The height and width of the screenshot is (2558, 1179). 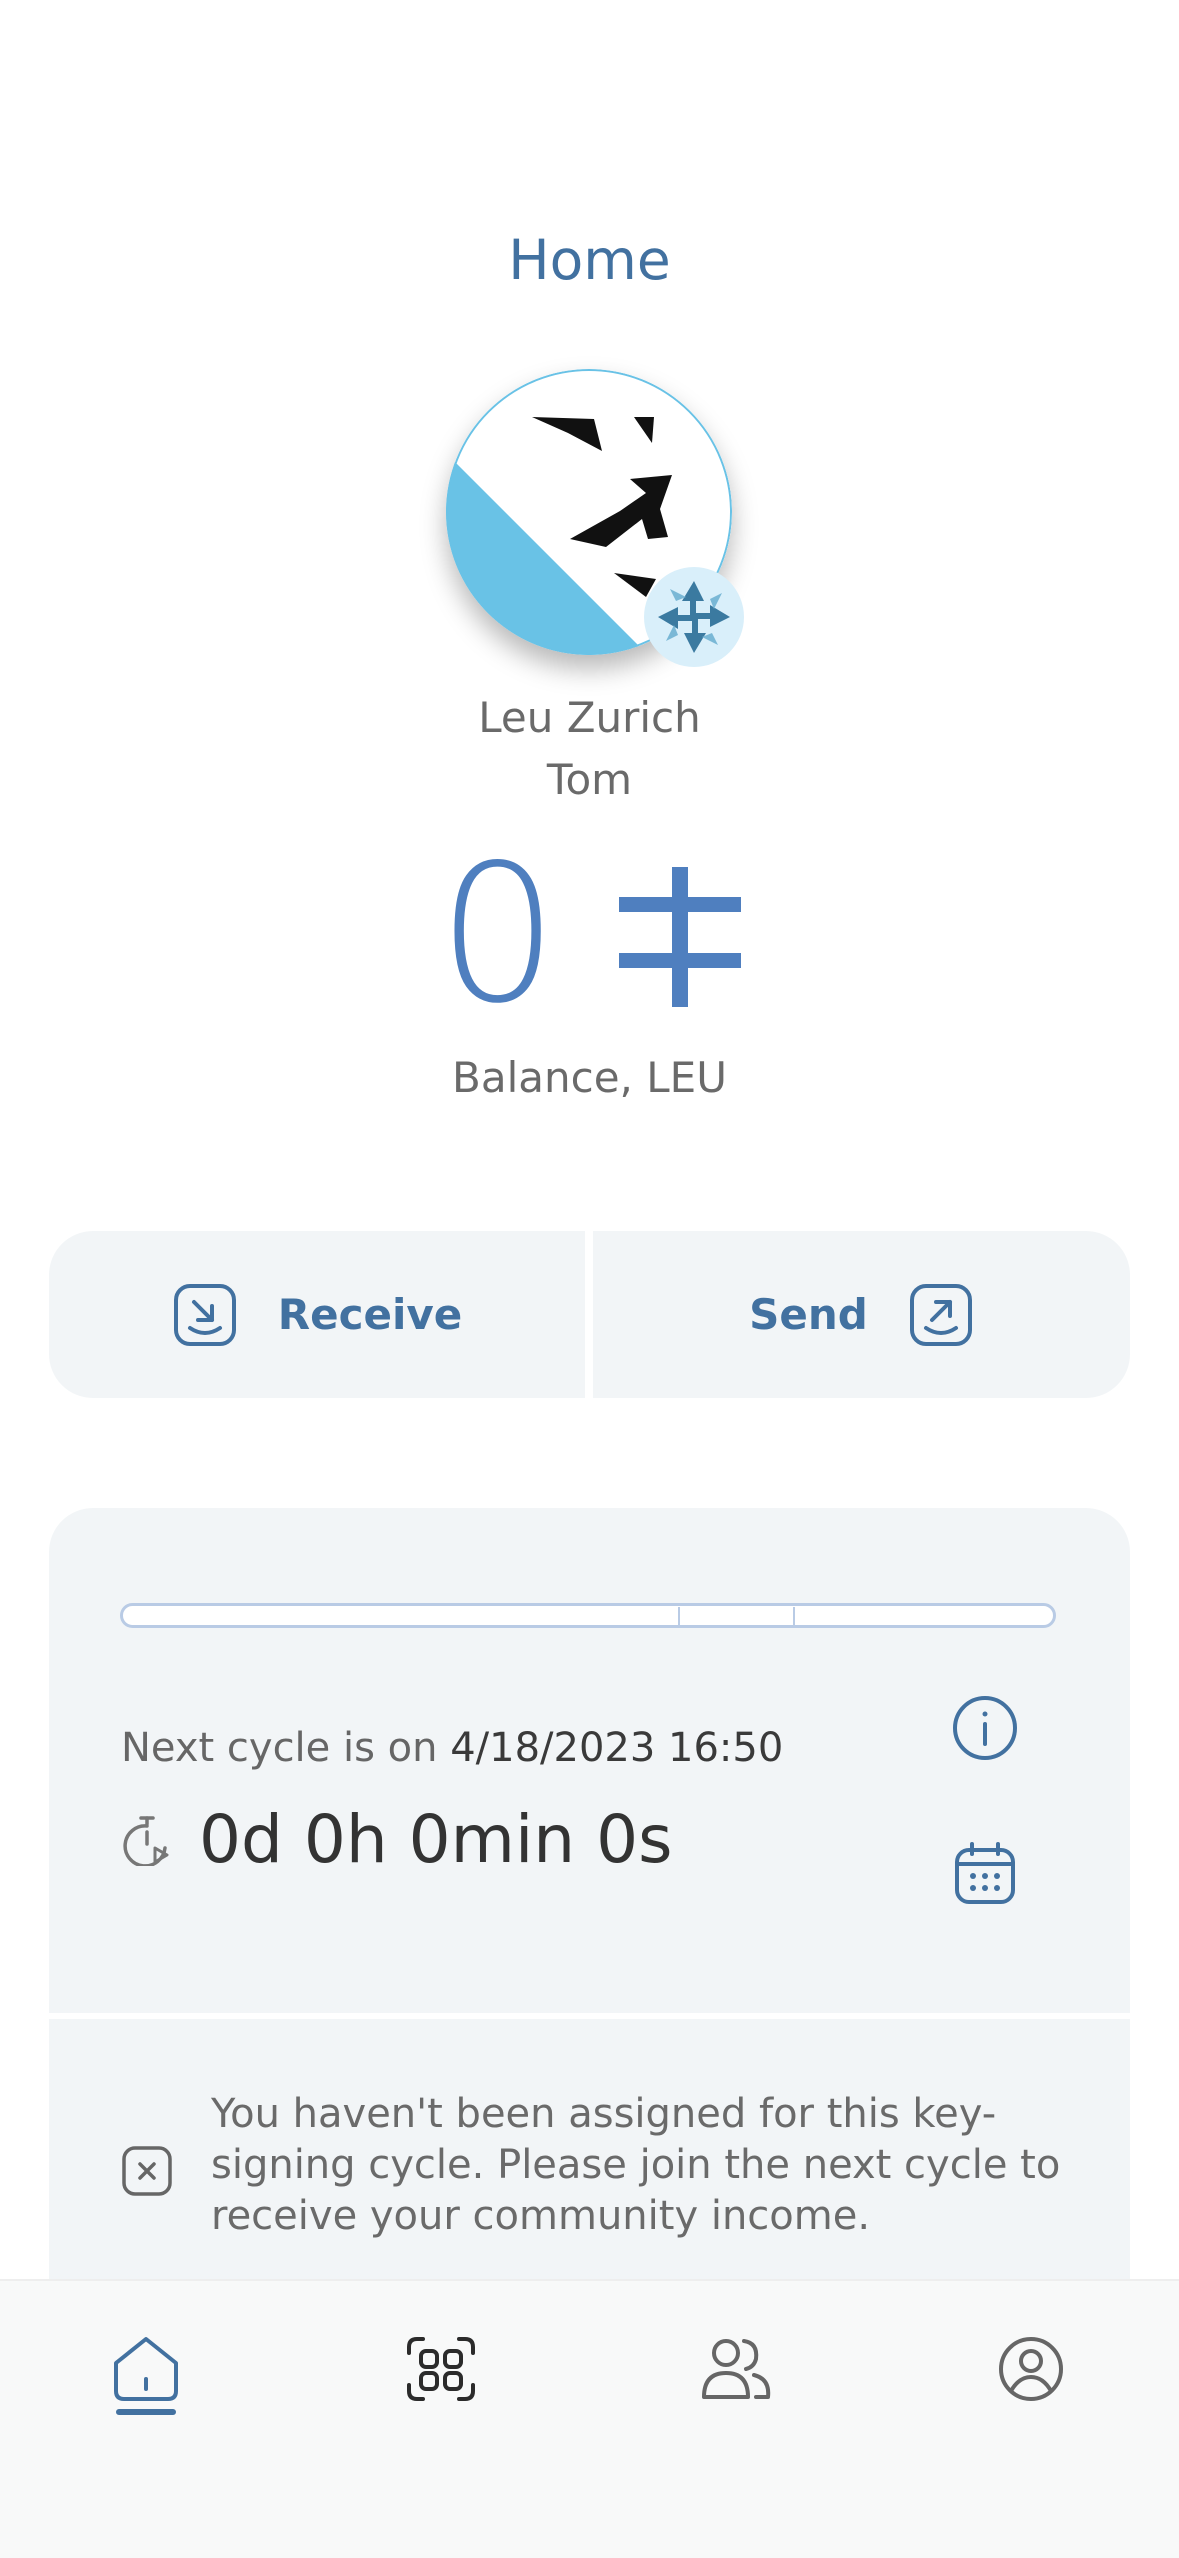 What do you see at coordinates (370, 1314) in the screenshot?
I see `receive-label: Receive` at bounding box center [370, 1314].